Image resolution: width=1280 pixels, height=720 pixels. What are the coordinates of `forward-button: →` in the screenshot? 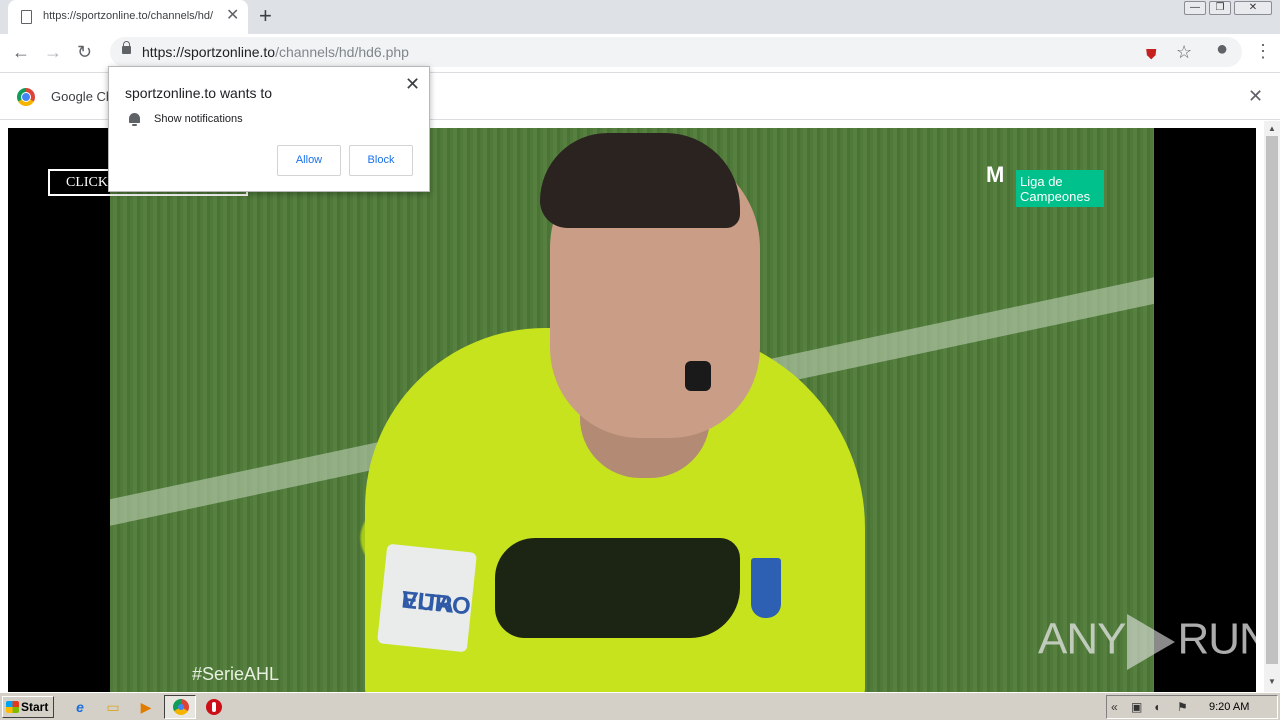 It's located at (53, 52).